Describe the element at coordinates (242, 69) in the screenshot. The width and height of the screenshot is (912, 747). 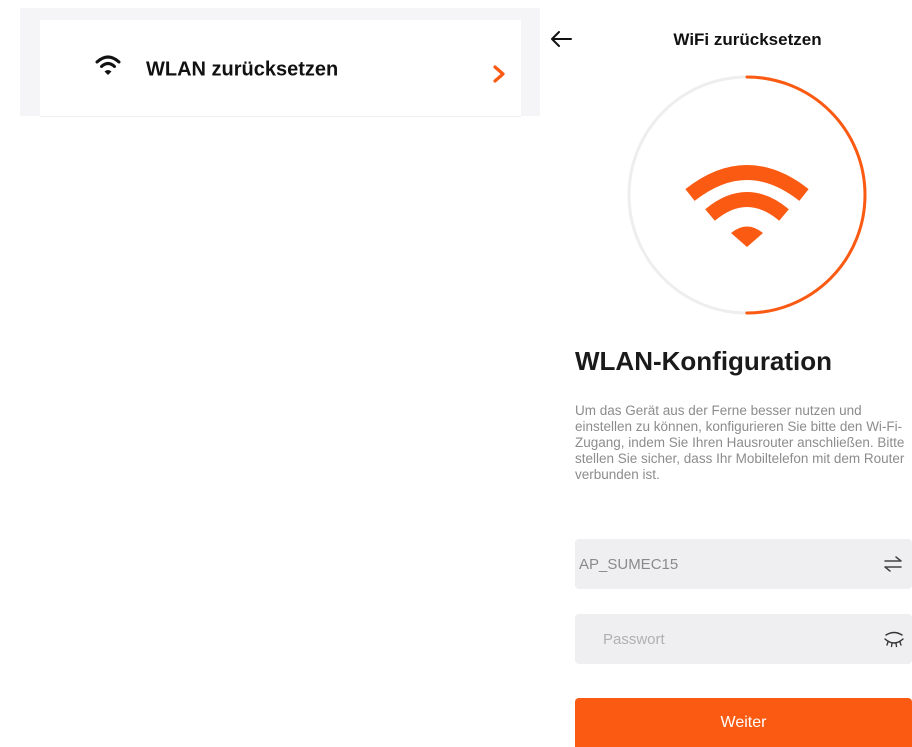
I see `wlan-reset-label: WLAN zurücksetzen` at that location.